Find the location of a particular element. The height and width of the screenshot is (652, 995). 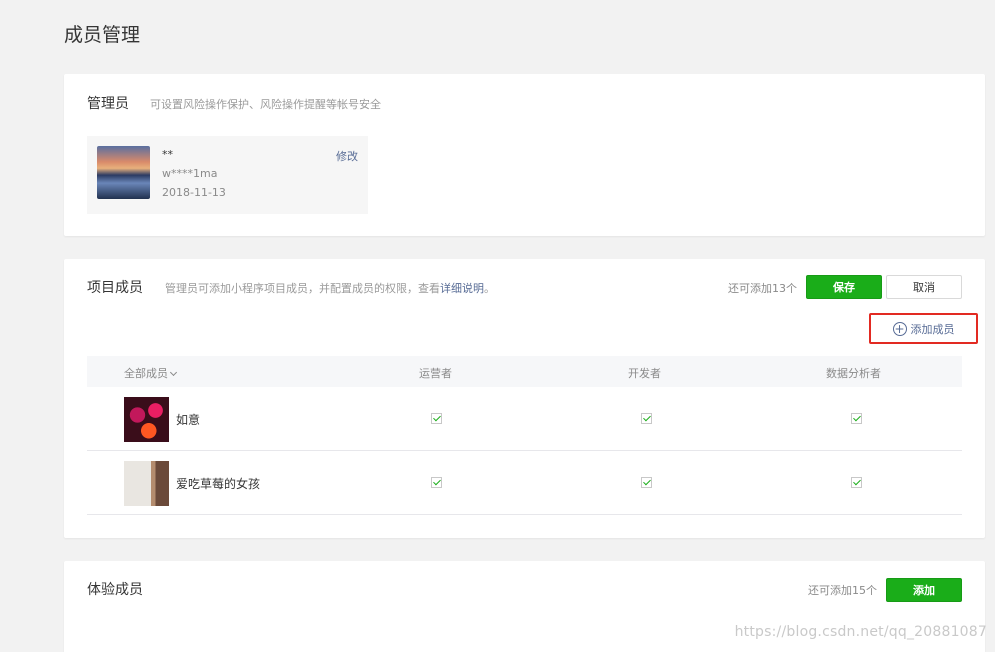

add-member-button: + 添加成员 is located at coordinates (923, 328).